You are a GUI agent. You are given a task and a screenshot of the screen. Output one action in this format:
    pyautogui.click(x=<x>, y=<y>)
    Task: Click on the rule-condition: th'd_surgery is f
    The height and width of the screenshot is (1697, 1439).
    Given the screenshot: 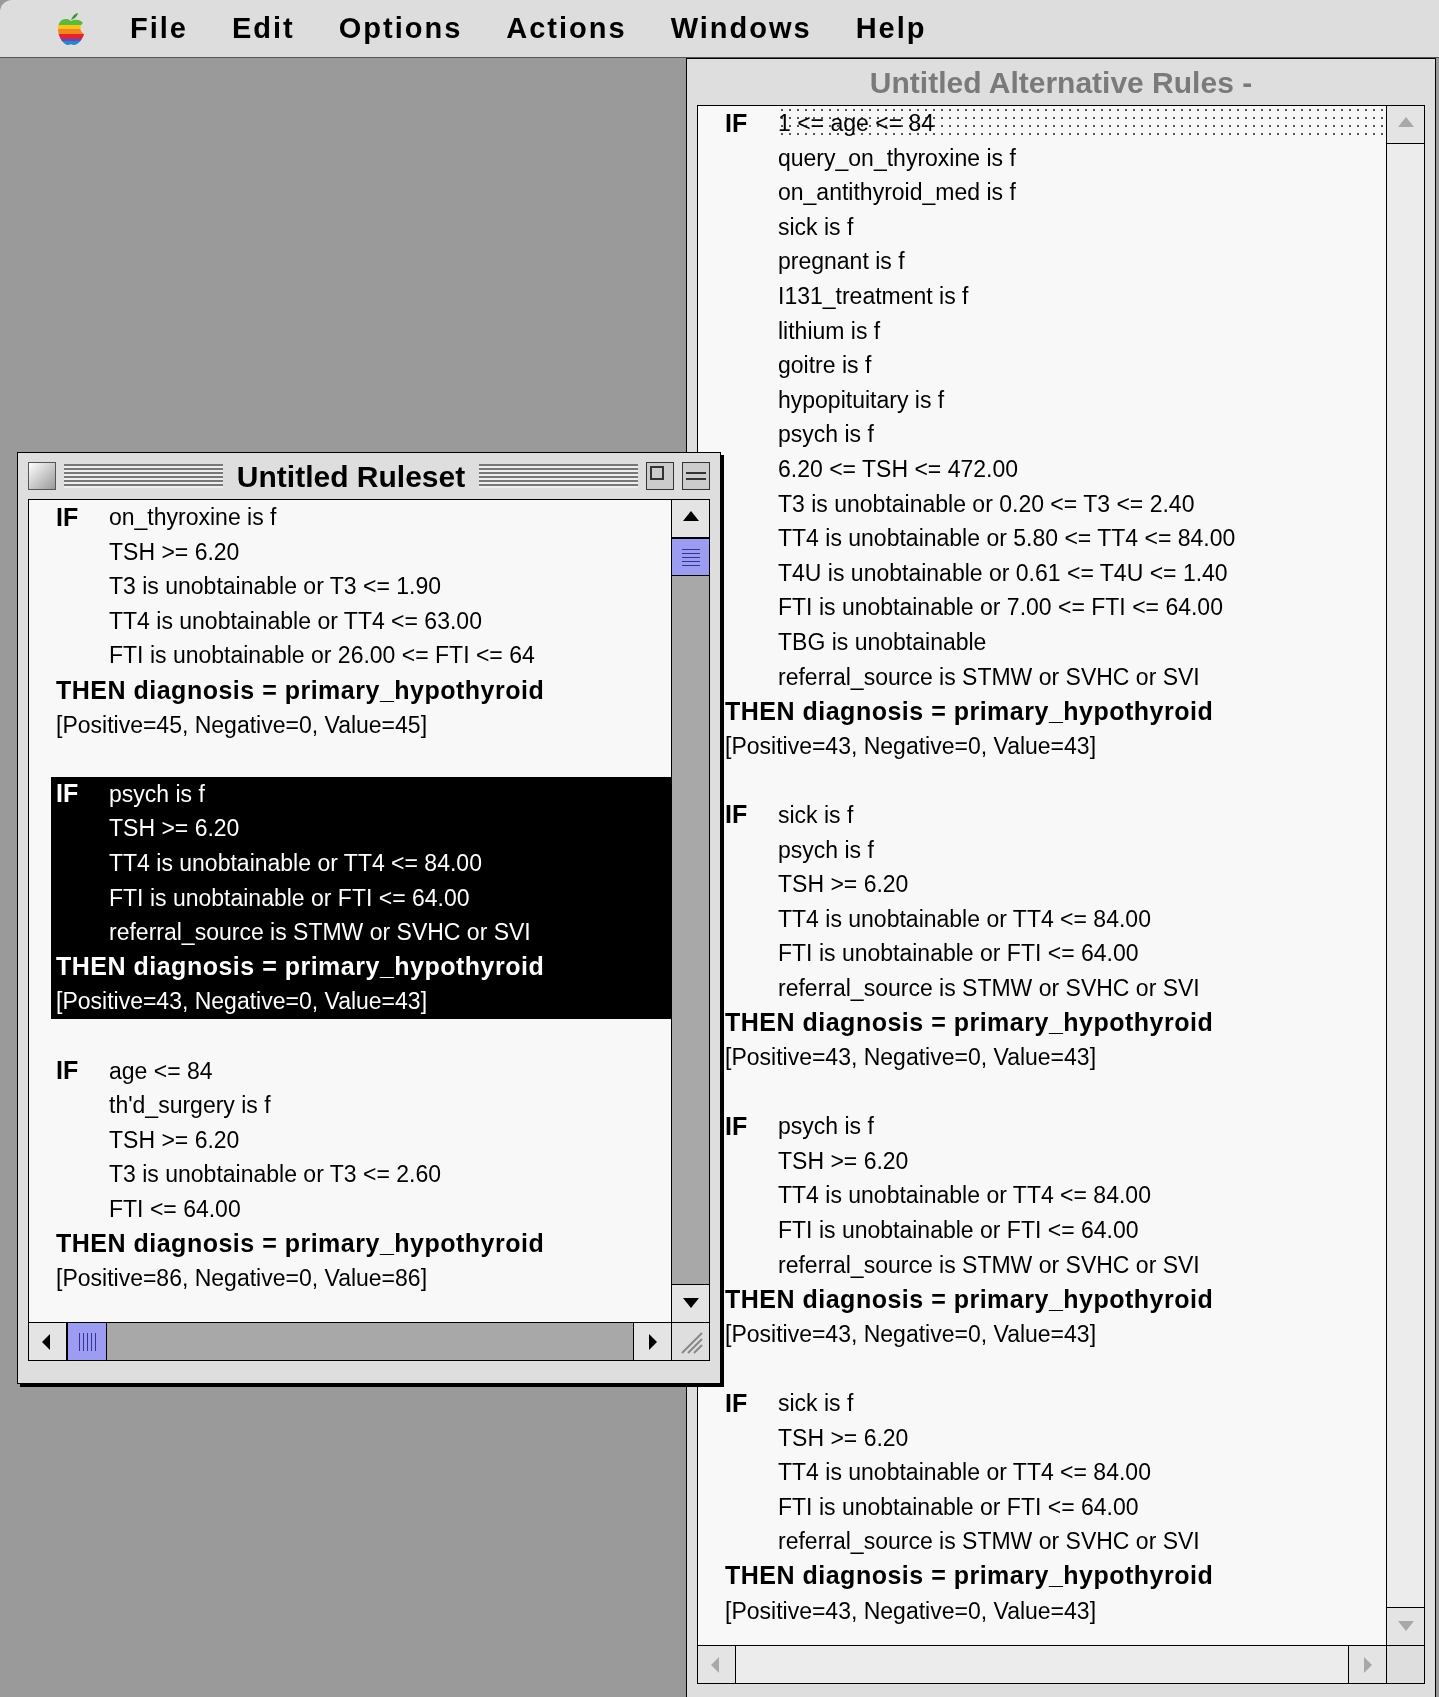 What is the action you would take?
    pyautogui.click(x=190, y=1106)
    